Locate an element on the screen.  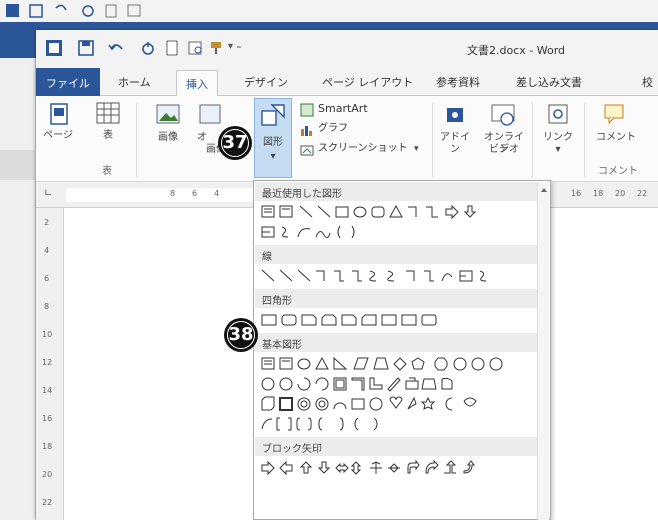
block-arrows-row is located at coordinates (398, 469).